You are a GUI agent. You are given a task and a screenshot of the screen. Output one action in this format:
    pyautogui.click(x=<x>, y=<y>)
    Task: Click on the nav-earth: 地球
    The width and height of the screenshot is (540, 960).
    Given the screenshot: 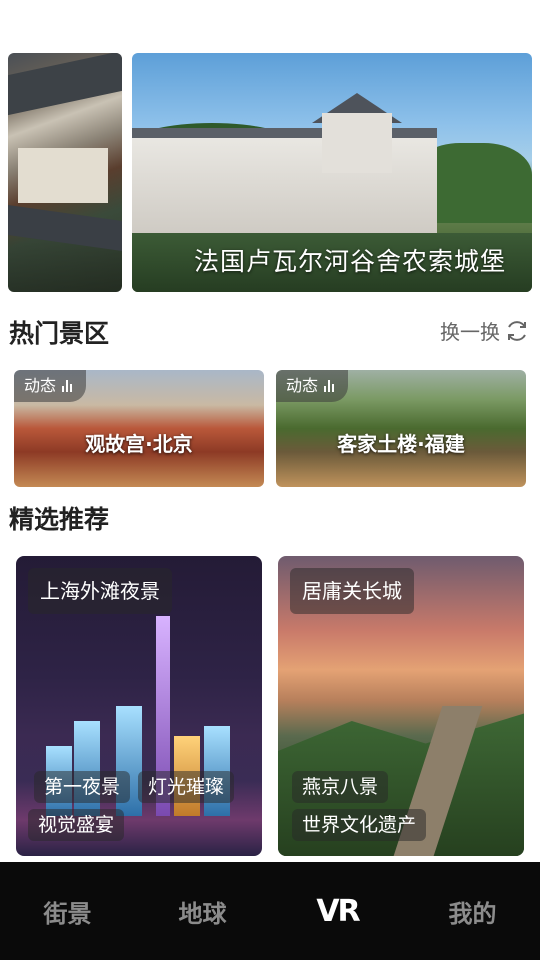 What is the action you would take?
    pyautogui.click(x=202, y=911)
    